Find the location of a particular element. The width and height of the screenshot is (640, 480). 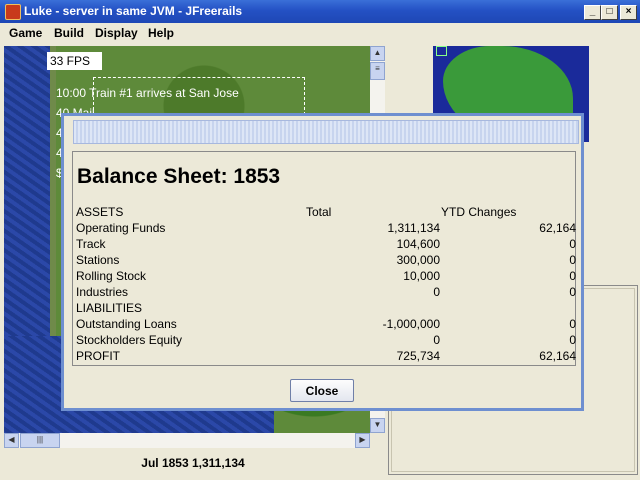

table-row: Industries 0 0 is located at coordinates (326, 293).